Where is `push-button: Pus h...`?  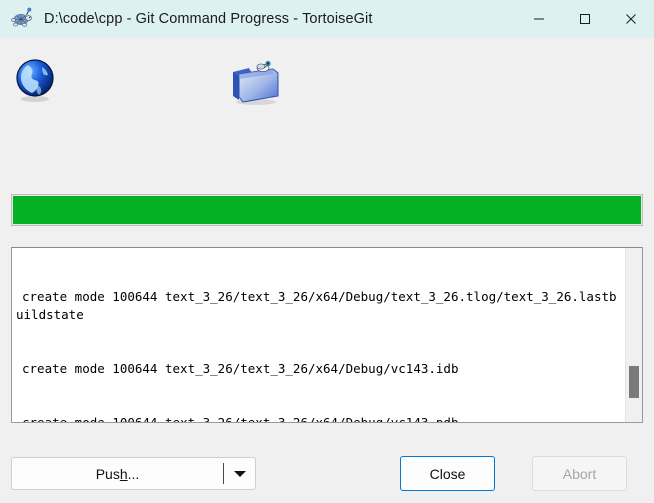 push-button: Pus h... is located at coordinates (117, 473).